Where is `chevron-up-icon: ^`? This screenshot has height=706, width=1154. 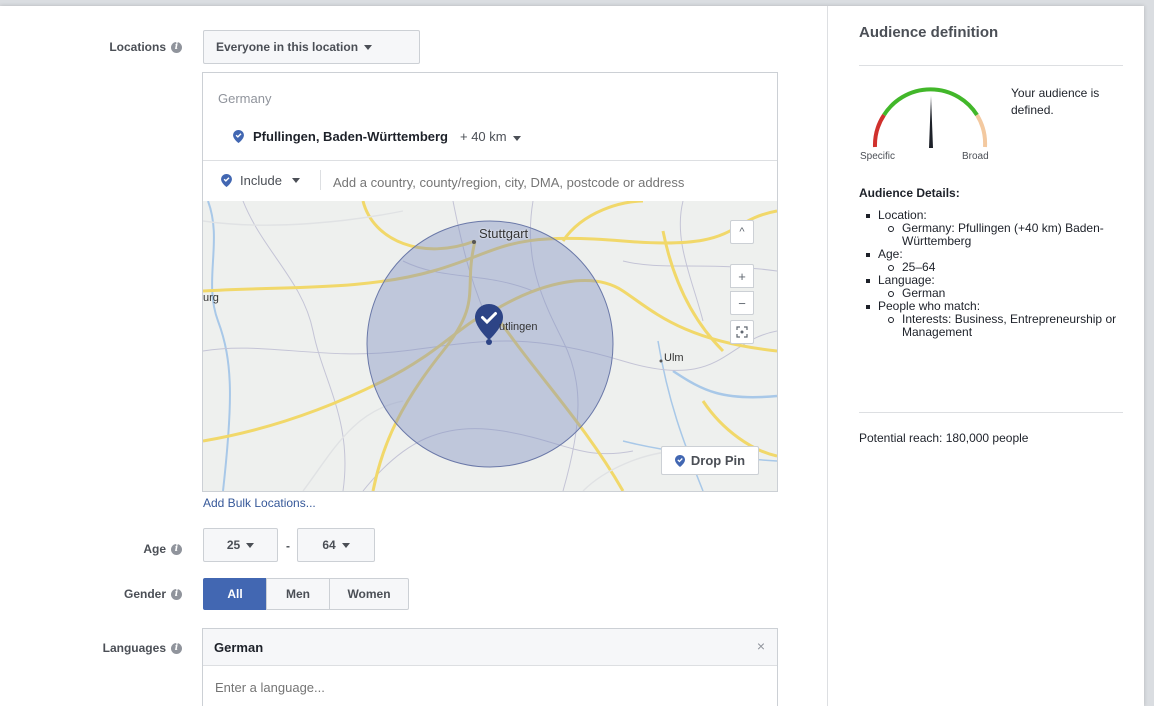
chevron-up-icon: ^ is located at coordinates (742, 232).